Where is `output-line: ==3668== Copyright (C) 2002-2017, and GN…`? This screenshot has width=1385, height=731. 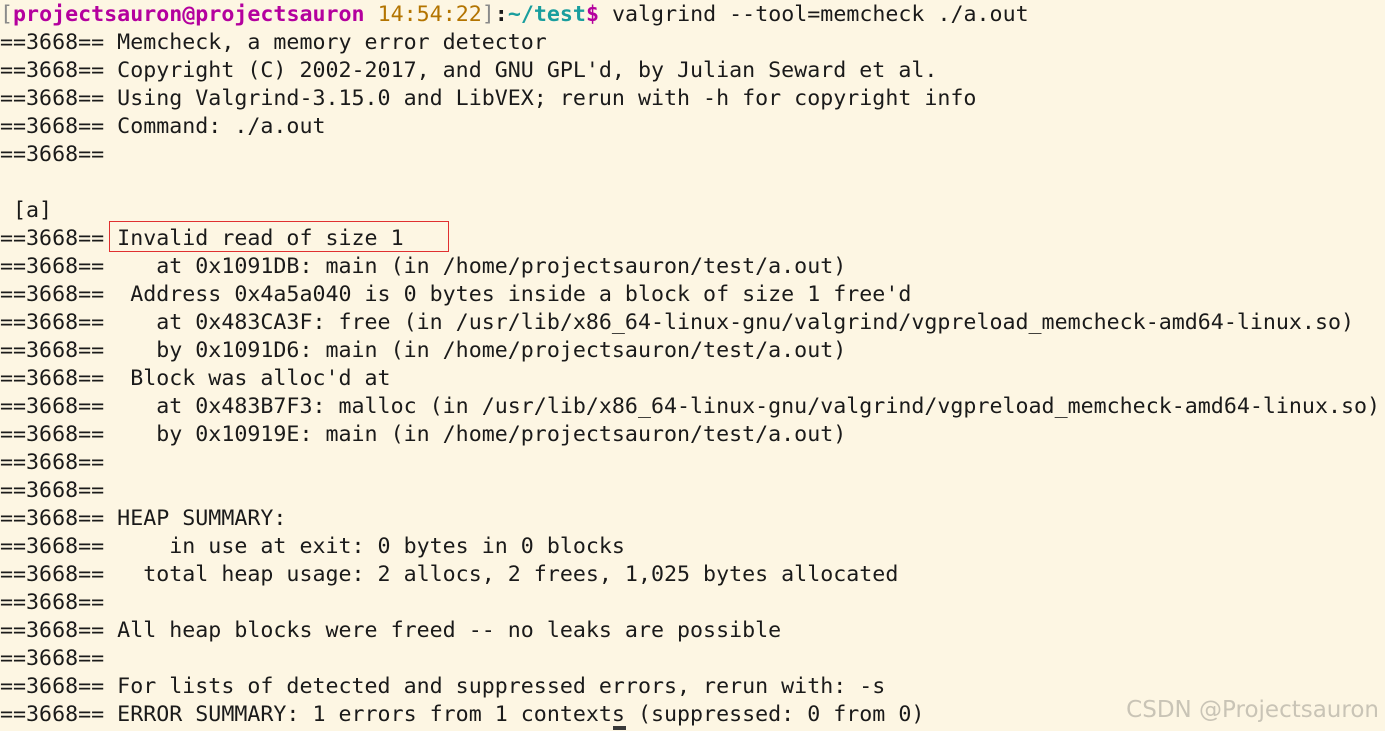
output-line: ==3668== Copyright (C) 2002-2017, and GN… is located at coordinates (469, 70).